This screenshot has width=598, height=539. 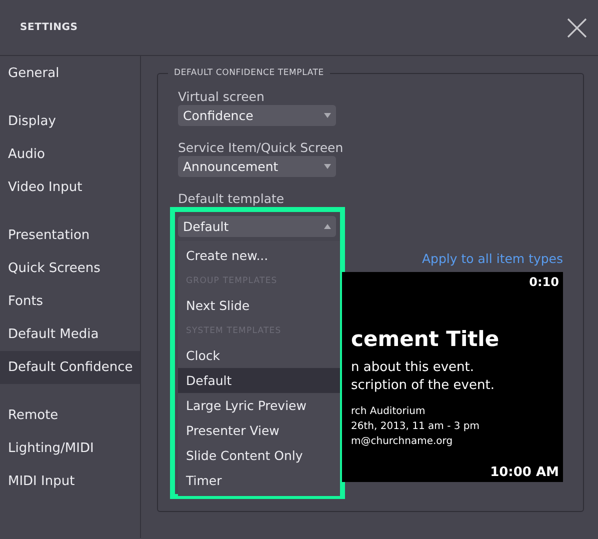 What do you see at coordinates (70, 73) in the screenshot?
I see `sidebar-item: General` at bounding box center [70, 73].